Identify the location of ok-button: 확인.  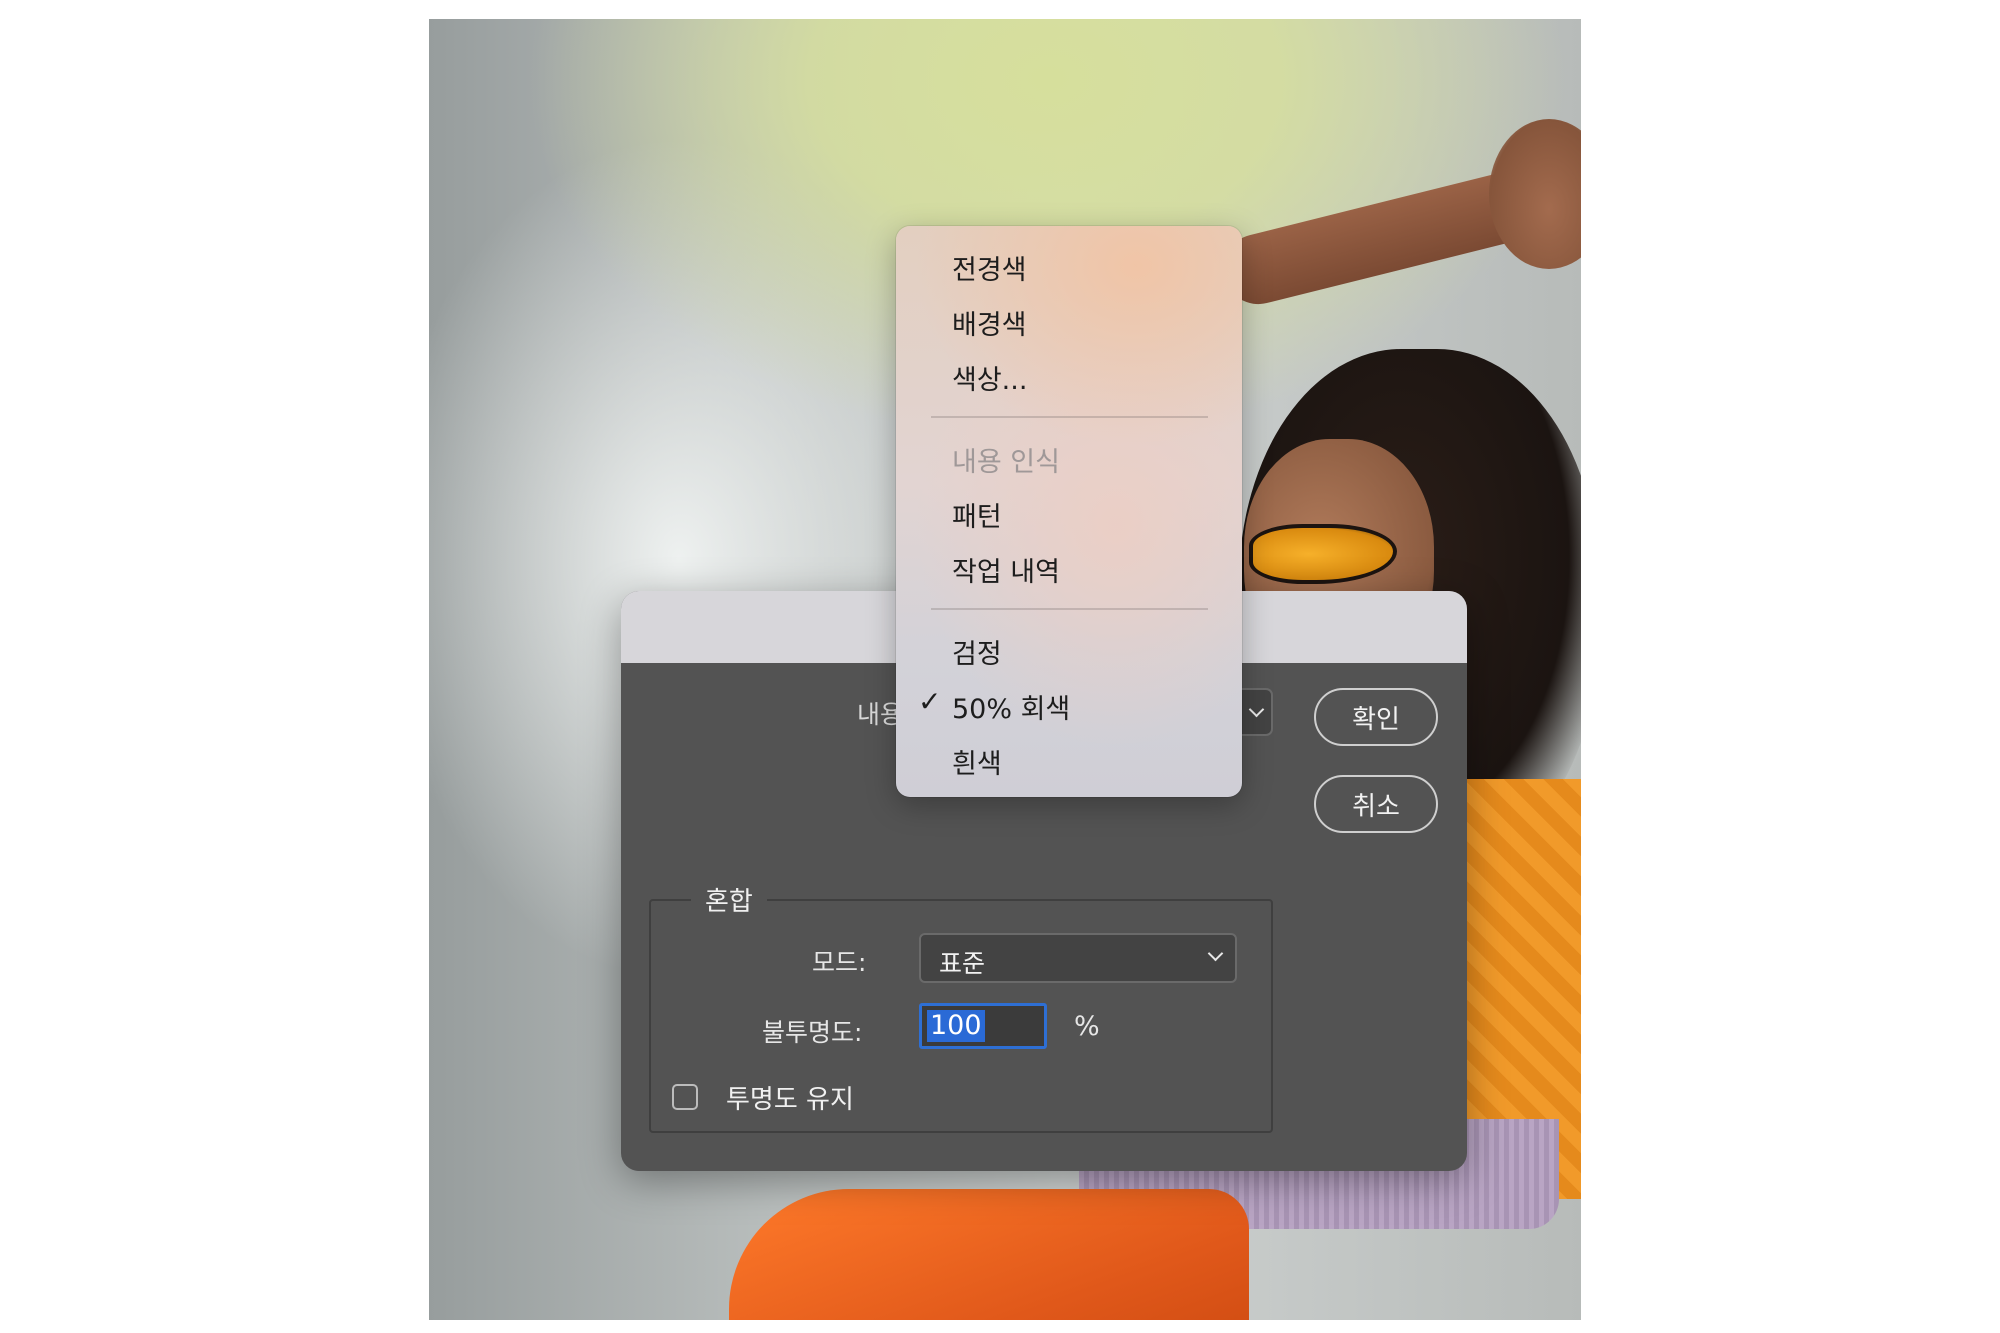
(1376, 717).